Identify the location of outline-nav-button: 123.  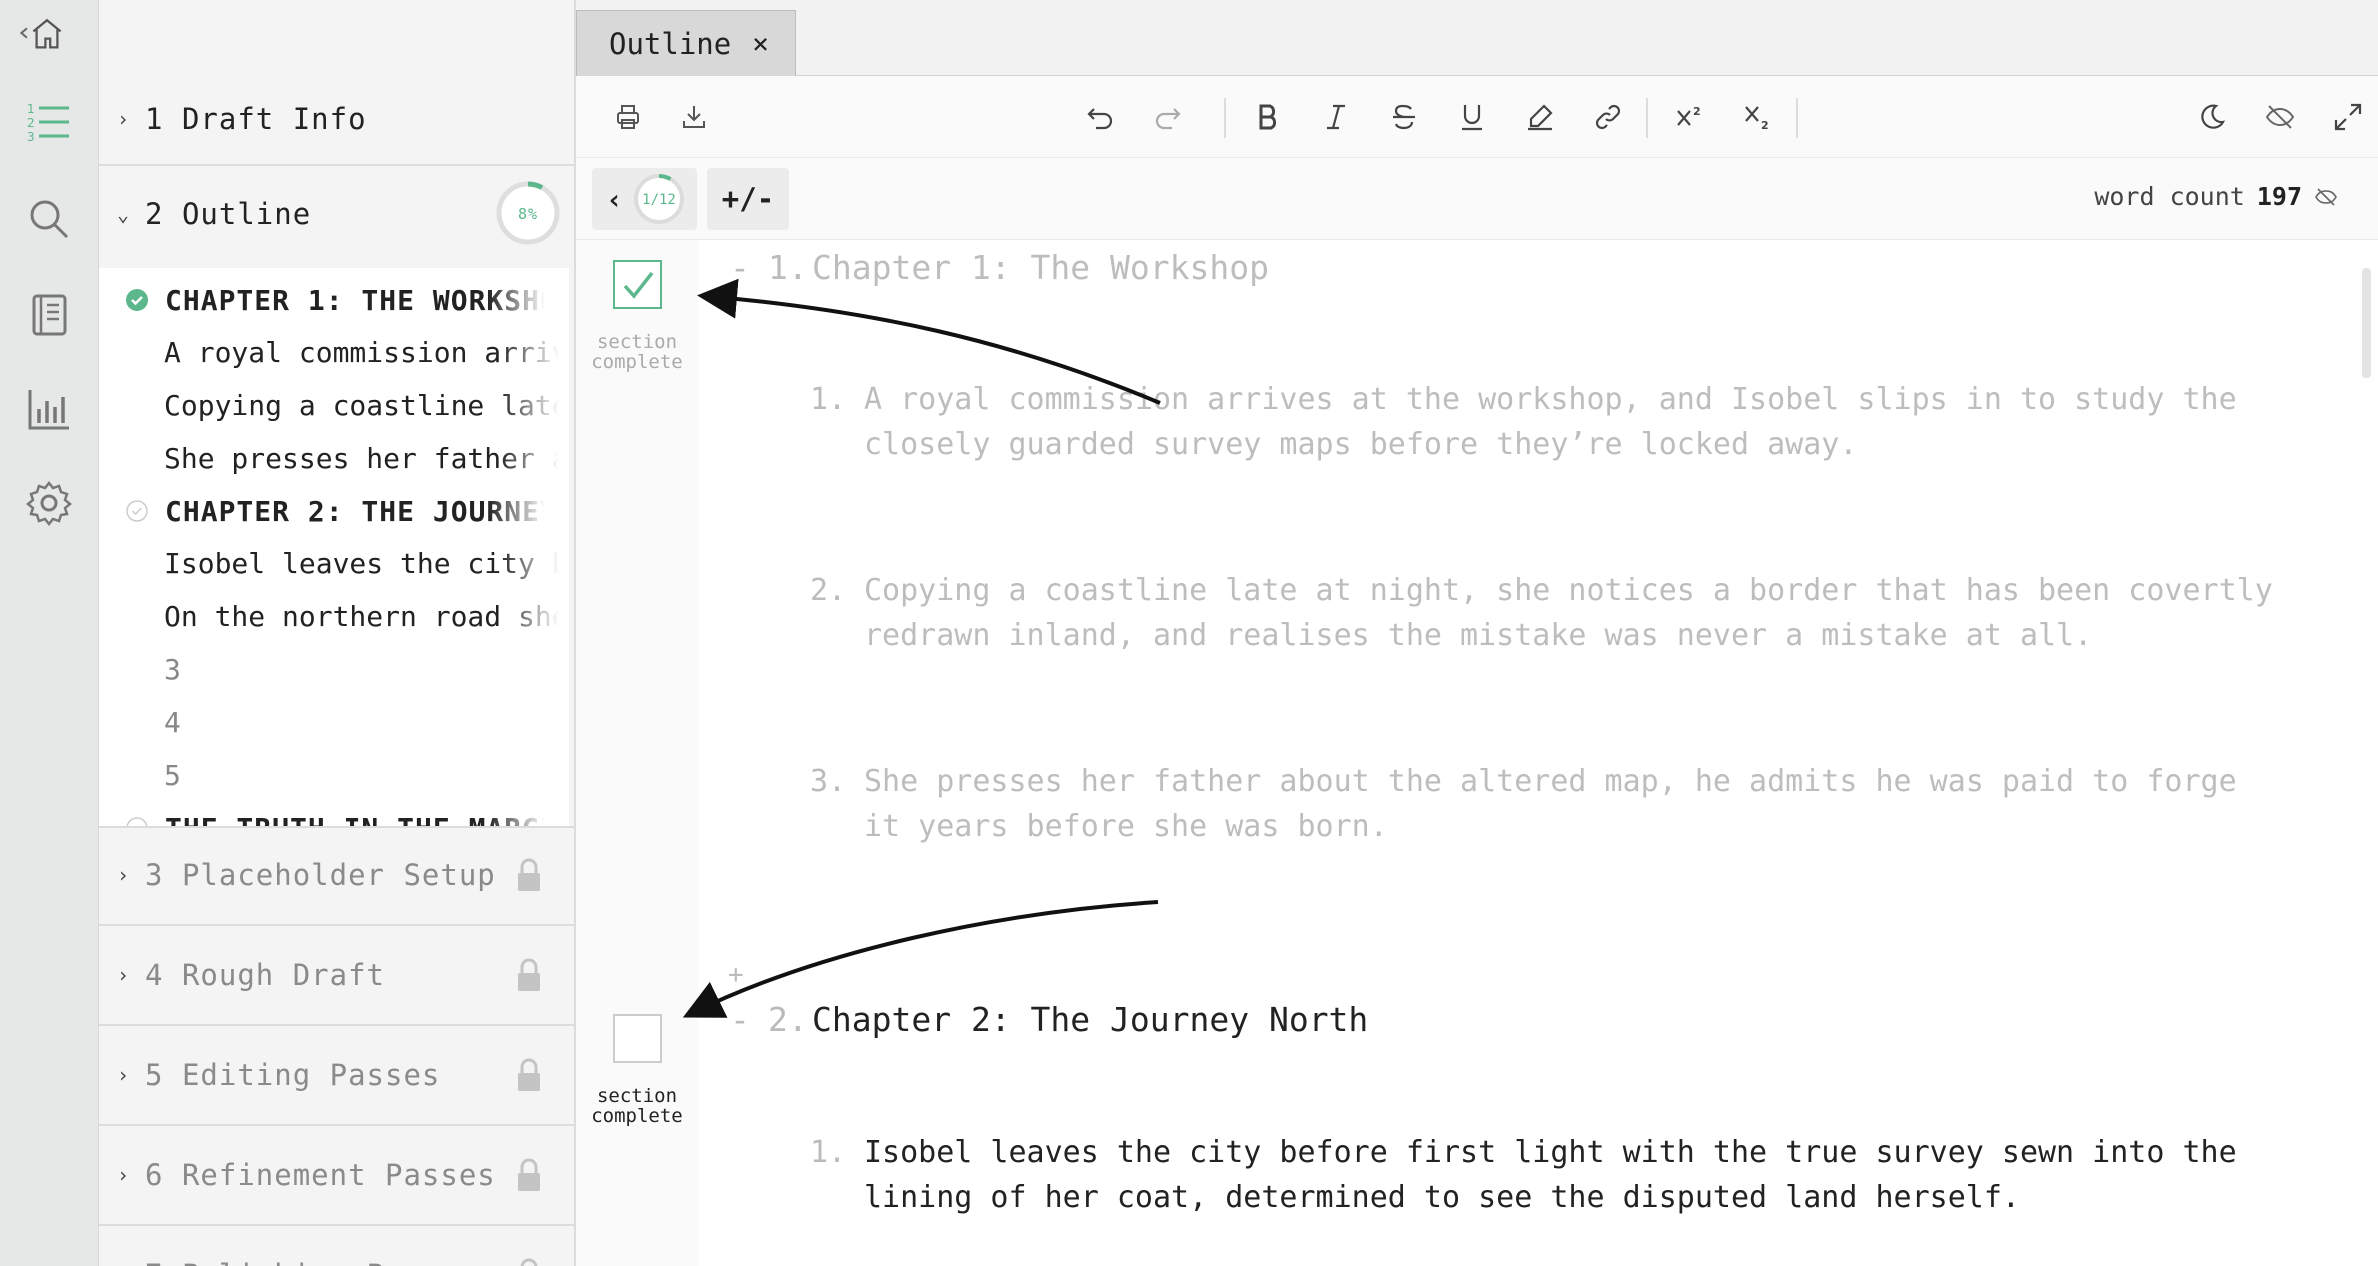
(49, 123).